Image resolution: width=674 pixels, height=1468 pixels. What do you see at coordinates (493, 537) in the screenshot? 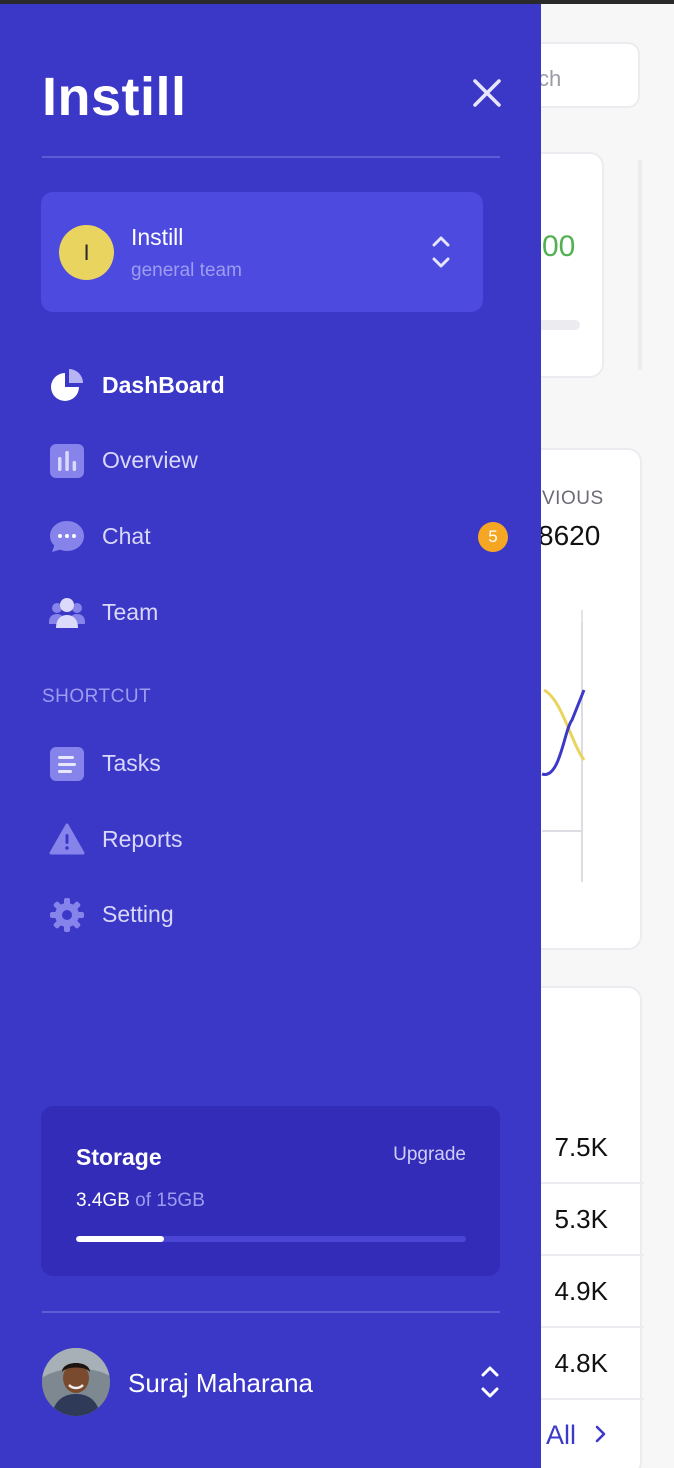
I see `chat-count-badge: 5` at bounding box center [493, 537].